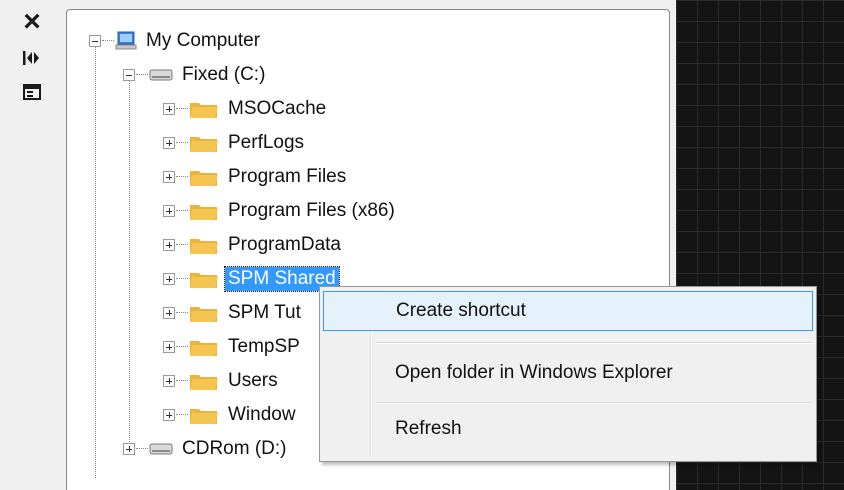 This screenshot has width=844, height=490. What do you see at coordinates (161, 449) in the screenshot?
I see `cdrom-drive-icon` at bounding box center [161, 449].